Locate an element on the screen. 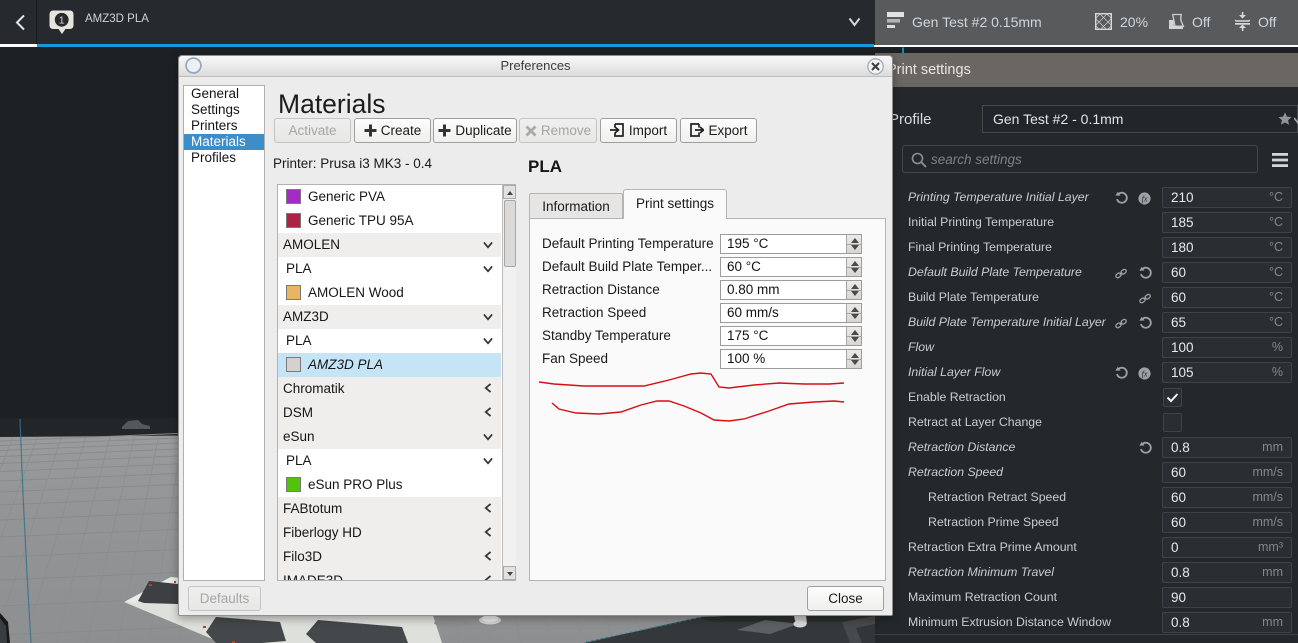 The image size is (1298, 643). svg-text: 1 is located at coordinates (62, 21).